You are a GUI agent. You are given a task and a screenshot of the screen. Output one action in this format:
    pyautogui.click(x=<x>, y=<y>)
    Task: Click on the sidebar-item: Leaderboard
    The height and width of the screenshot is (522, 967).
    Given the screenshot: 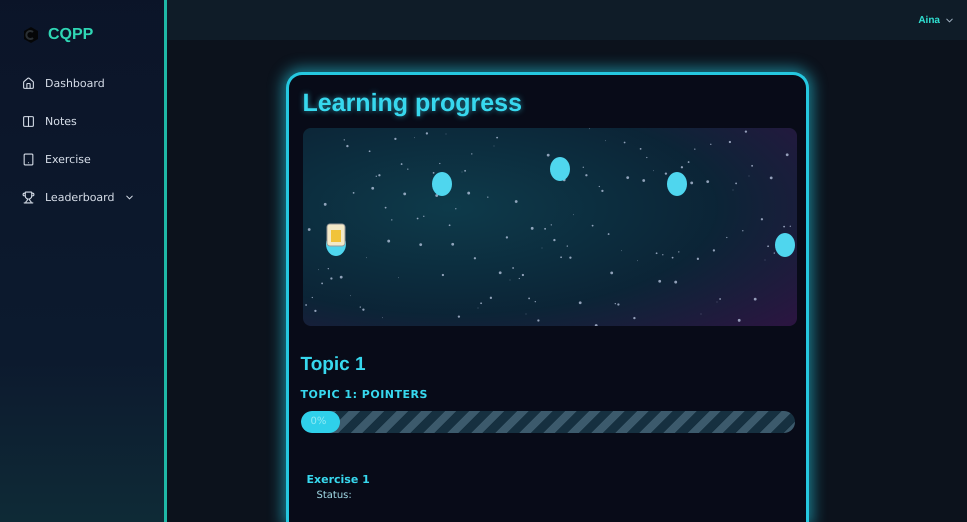 What is the action you would take?
    pyautogui.click(x=79, y=197)
    